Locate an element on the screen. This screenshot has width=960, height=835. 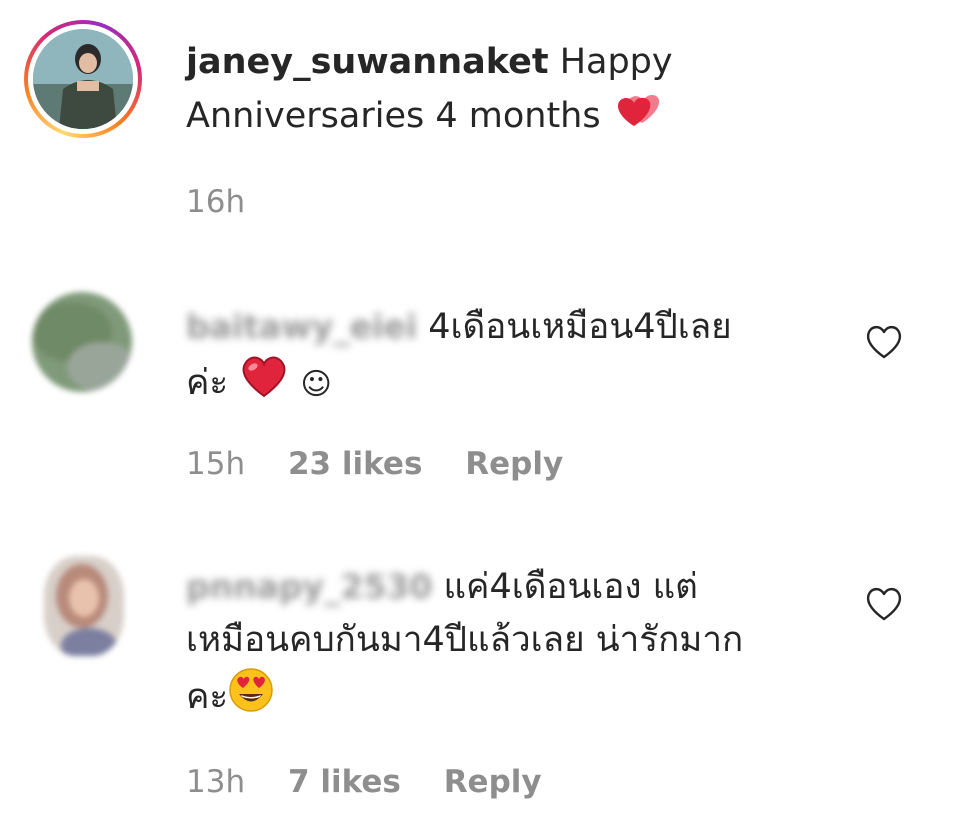
post-caption-line1: Happy is located at coordinates (616, 62).